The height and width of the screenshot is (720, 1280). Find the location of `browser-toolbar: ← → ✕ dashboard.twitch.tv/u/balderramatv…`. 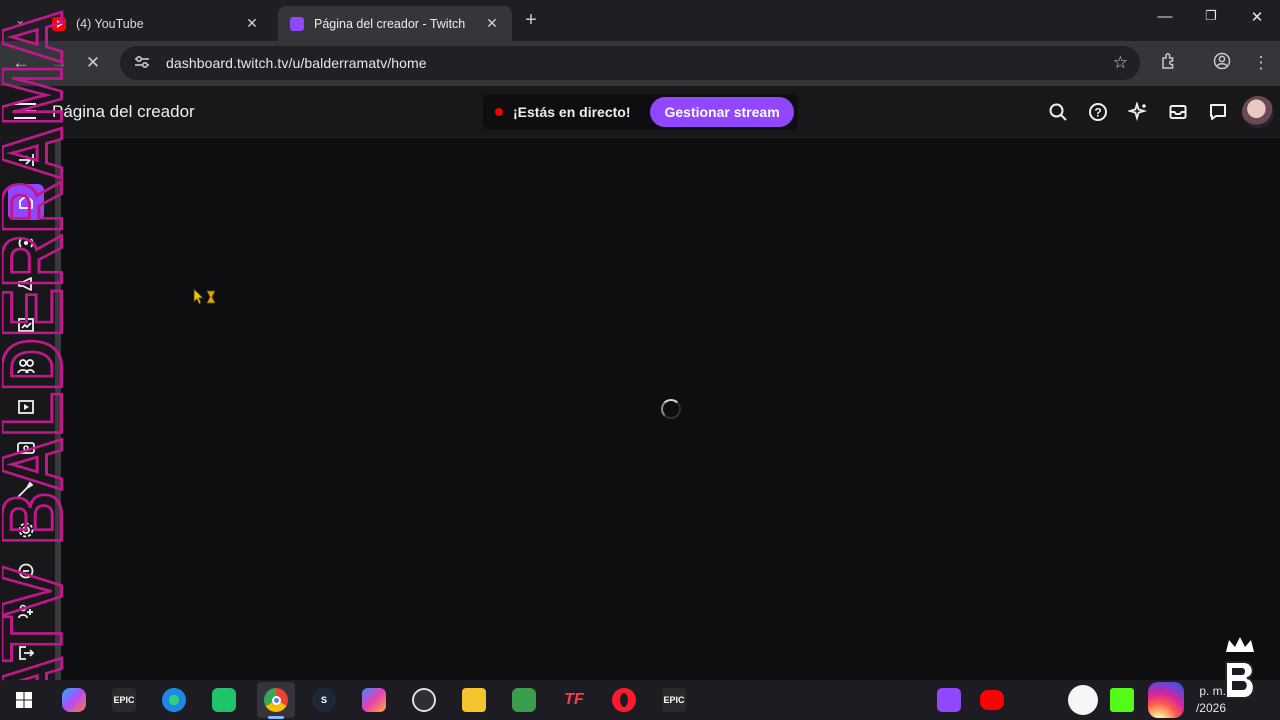

browser-toolbar: ← → ✕ dashboard.twitch.tv/u/balderramatv… is located at coordinates (640, 63).